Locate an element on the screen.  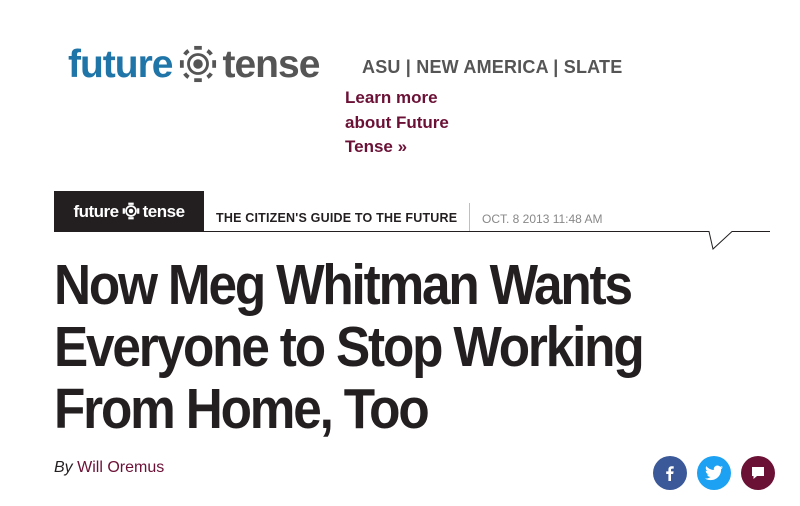
twitter-share-button is located at coordinates (714, 473).